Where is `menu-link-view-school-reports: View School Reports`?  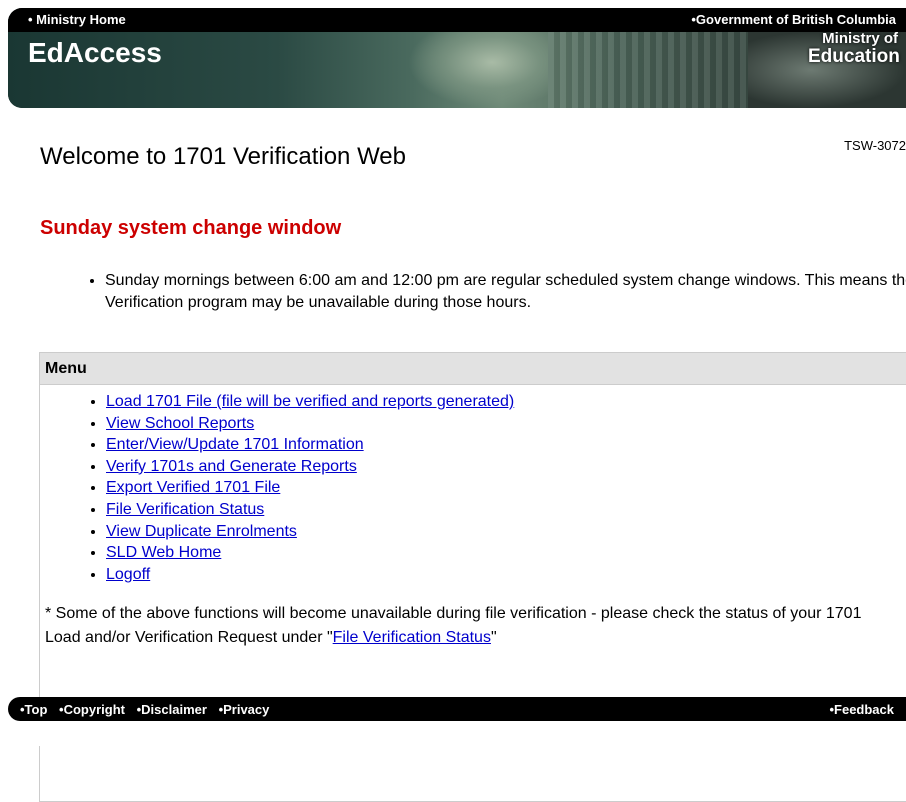
menu-link-view-school-reports: View School Reports is located at coordinates (180, 423).